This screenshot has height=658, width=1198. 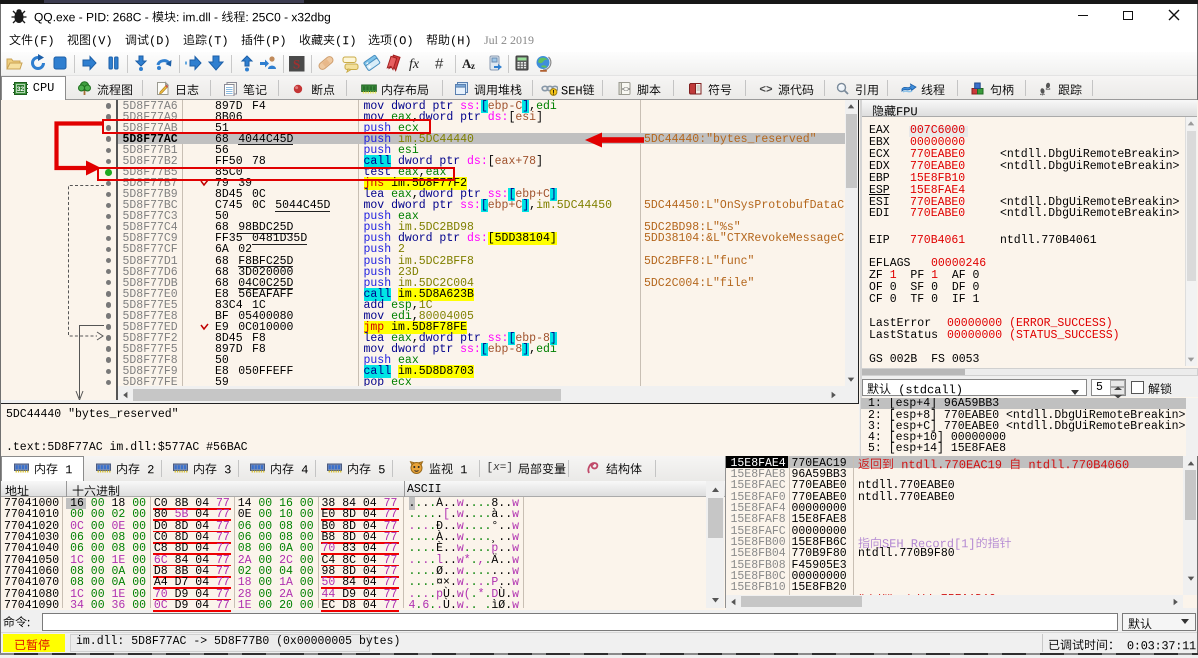 What do you see at coordinates (296, 64) in the screenshot?
I see `svg-text: S` at bounding box center [296, 64].